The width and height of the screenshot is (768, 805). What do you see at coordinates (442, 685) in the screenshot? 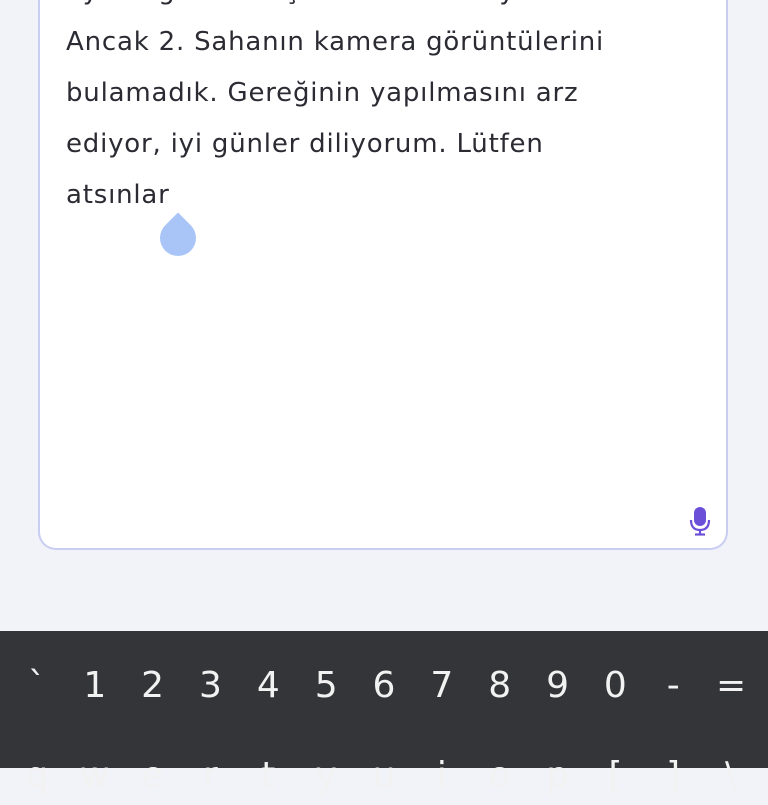
I see `key-7: 7` at bounding box center [442, 685].